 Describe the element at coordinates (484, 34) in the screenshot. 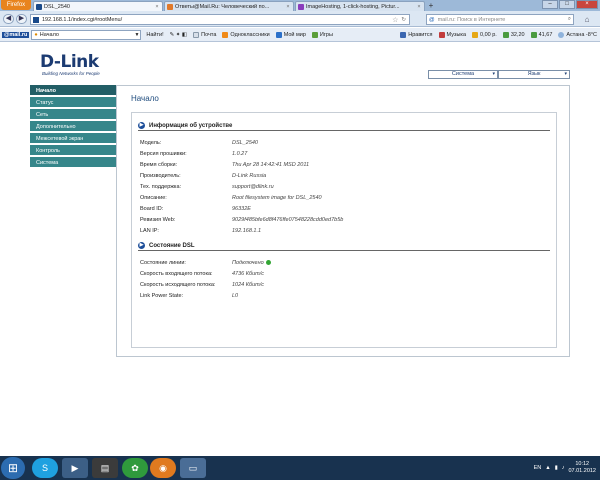

I see `toolbar-item-money: 0,00 р.` at that location.